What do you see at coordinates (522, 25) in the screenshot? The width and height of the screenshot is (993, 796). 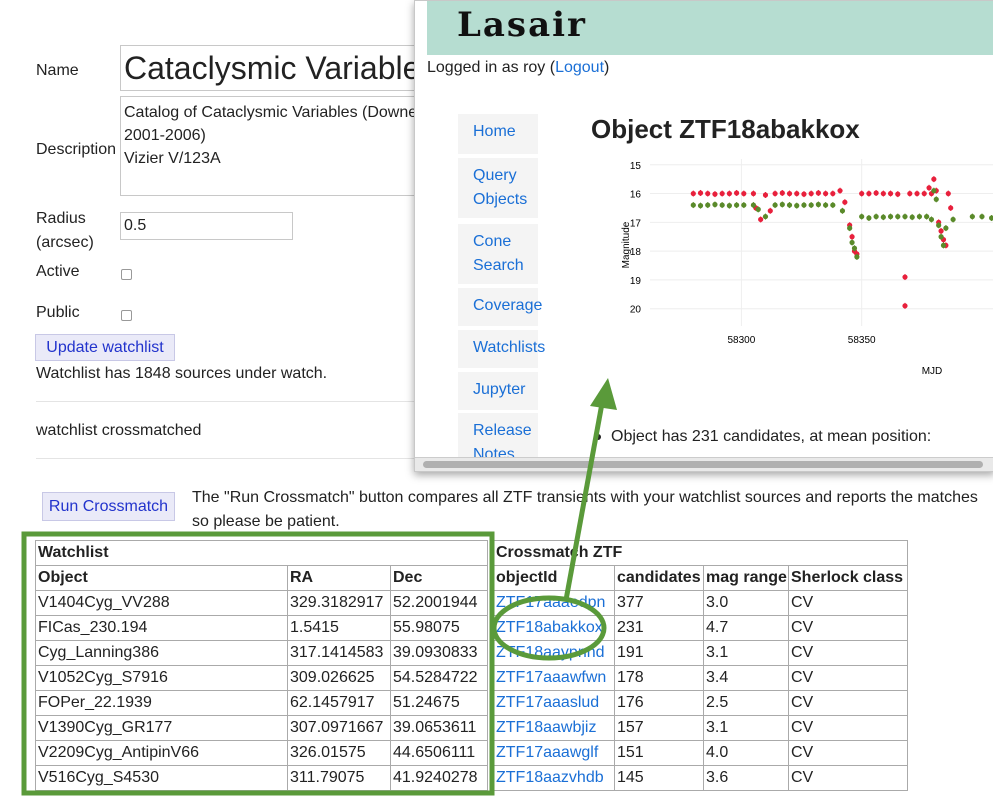 I see `lasair-logo: Lasair` at bounding box center [522, 25].